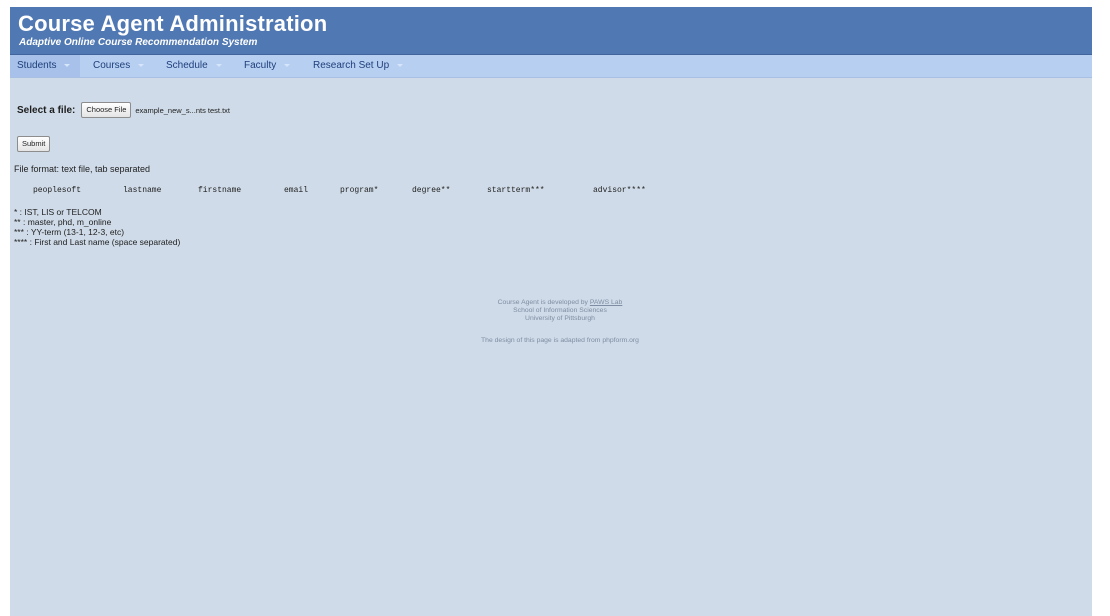  Describe the element at coordinates (560, 318) in the screenshot. I see `footer-university: University of Pittsburgh` at that location.